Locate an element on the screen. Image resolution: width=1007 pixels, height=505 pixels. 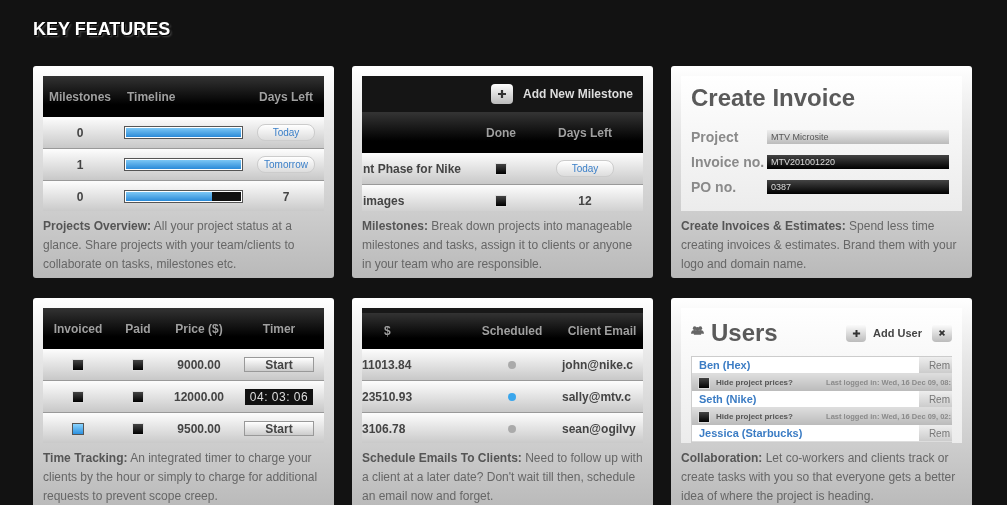
table-cell: 7 is located at coordinates (286, 196).